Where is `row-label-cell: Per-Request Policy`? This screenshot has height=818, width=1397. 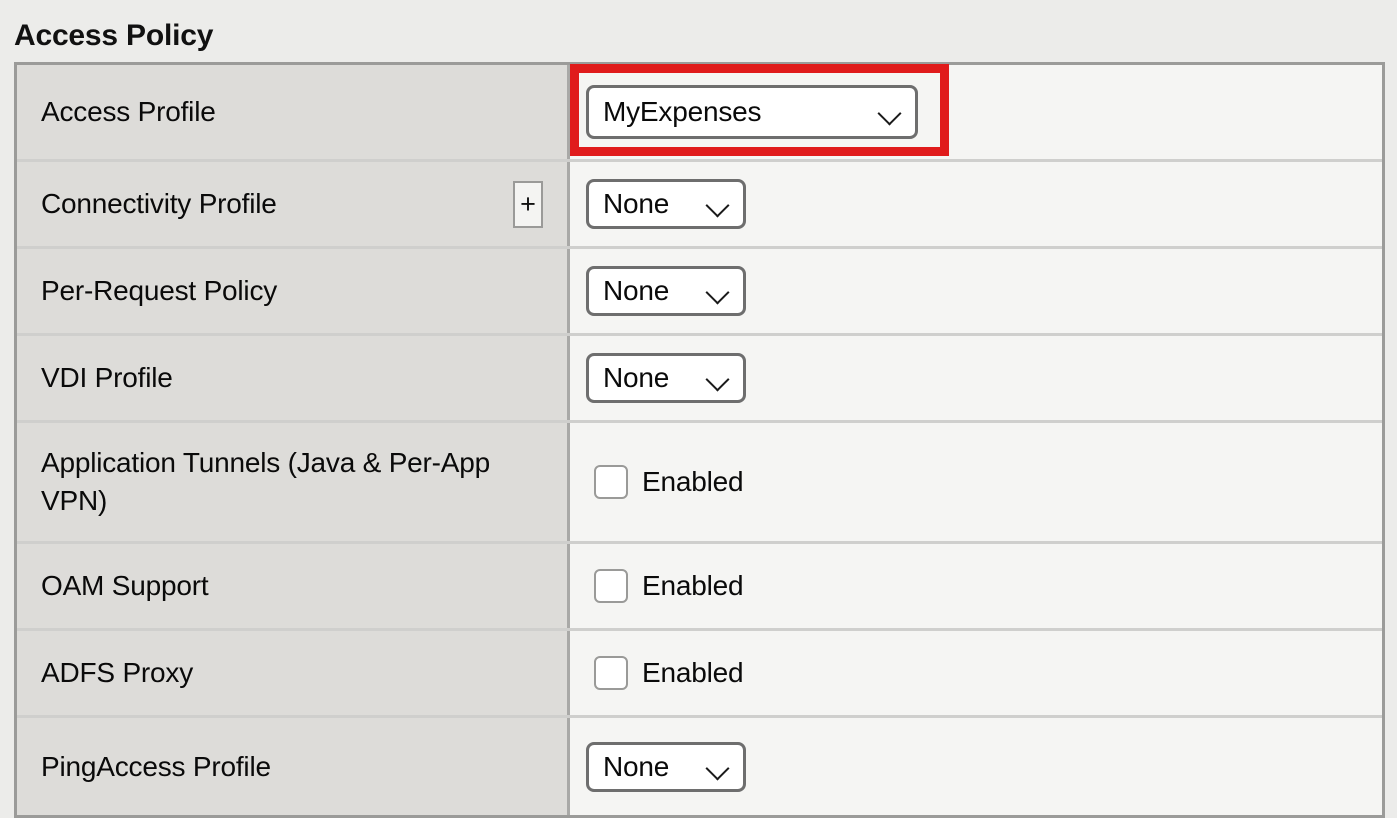
row-label-cell: Per-Request Policy is located at coordinates (293, 291).